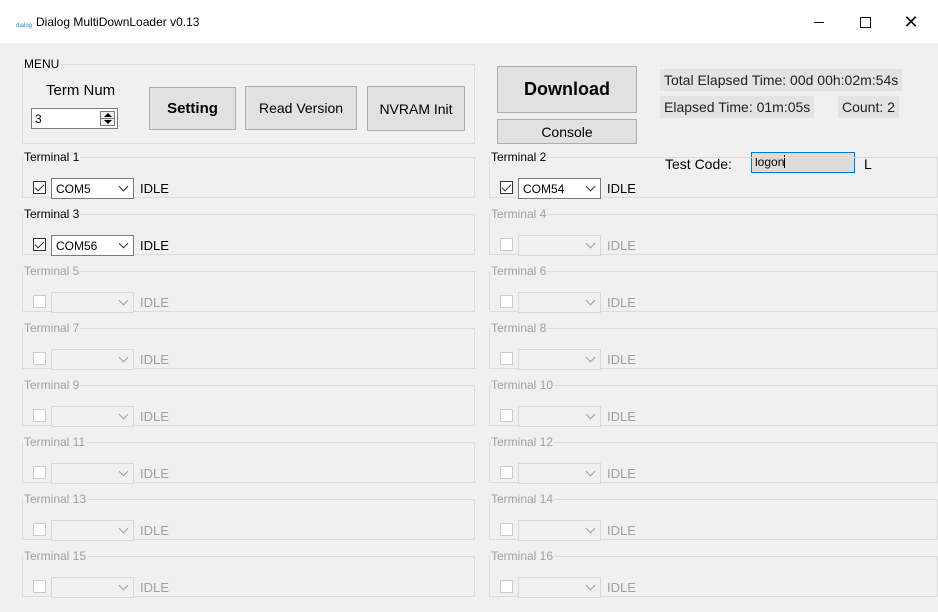 This screenshot has width=938, height=612. What do you see at coordinates (52, 271) in the screenshot?
I see `terminal-label: Terminal 5` at bounding box center [52, 271].